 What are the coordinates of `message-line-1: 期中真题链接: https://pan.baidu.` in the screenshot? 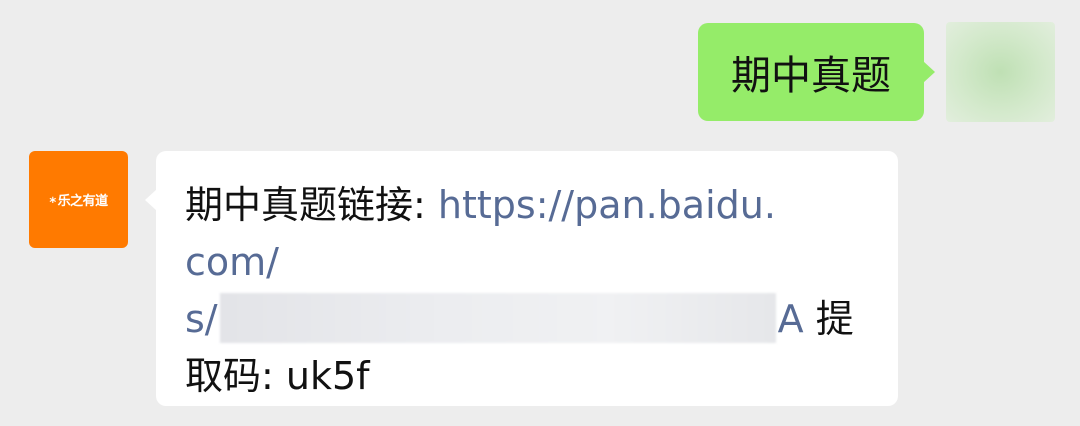 It's located at (528, 205).